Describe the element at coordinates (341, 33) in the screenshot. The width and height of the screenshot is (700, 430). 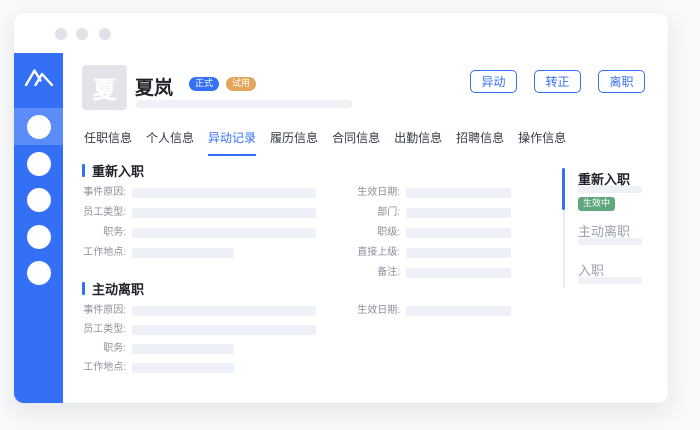
I see `window-titlebar` at that location.